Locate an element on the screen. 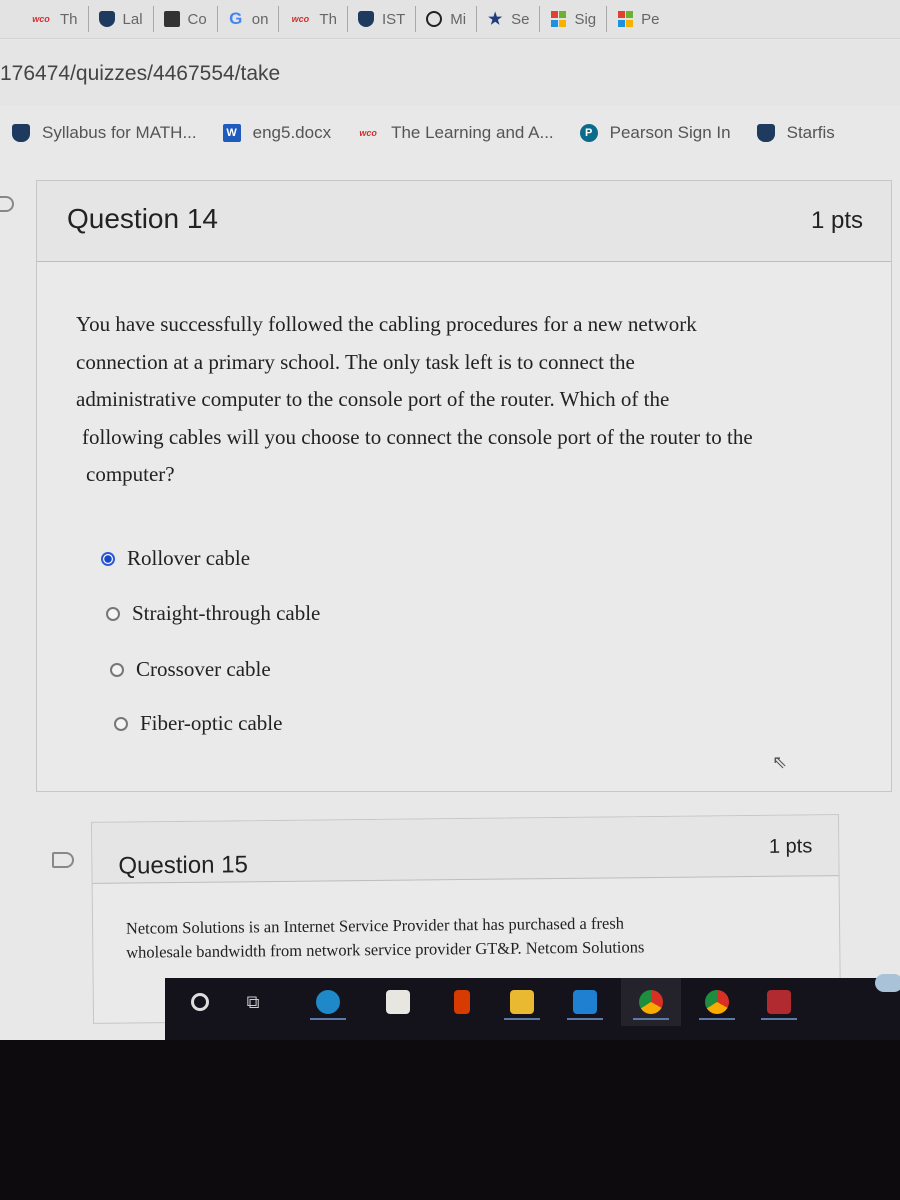  browser-tab: Lal is located at coordinates (121, 19).